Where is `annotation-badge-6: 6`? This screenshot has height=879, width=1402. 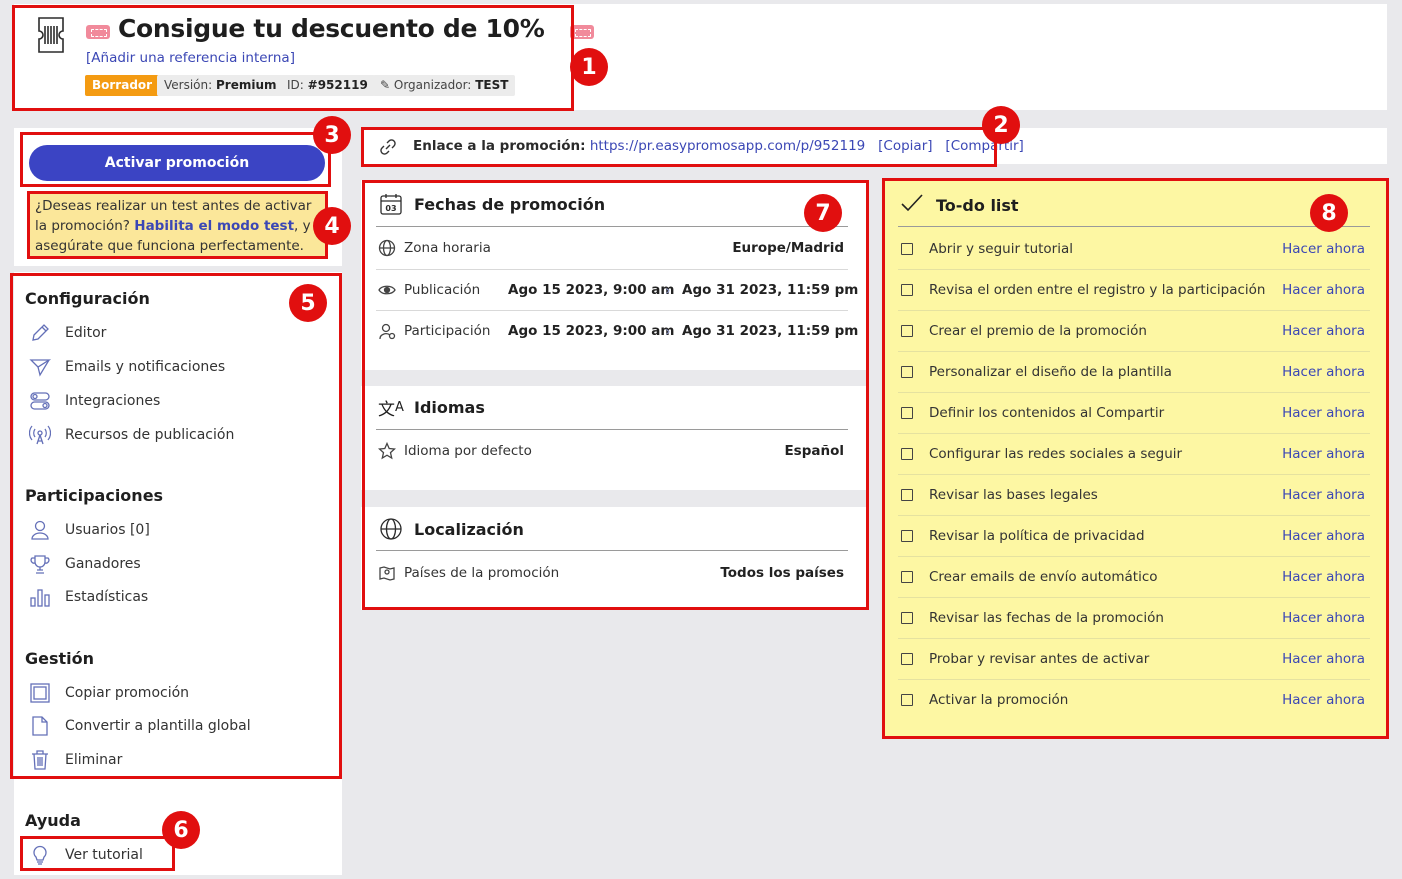 annotation-badge-6: 6 is located at coordinates (181, 830).